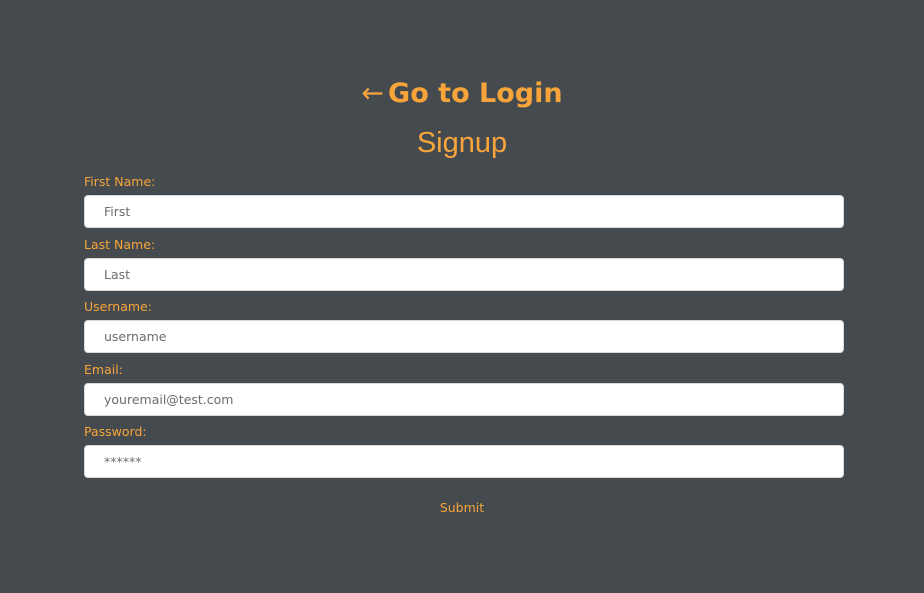 The width and height of the screenshot is (924, 593). I want to click on submit-container: Submit, so click(462, 507).